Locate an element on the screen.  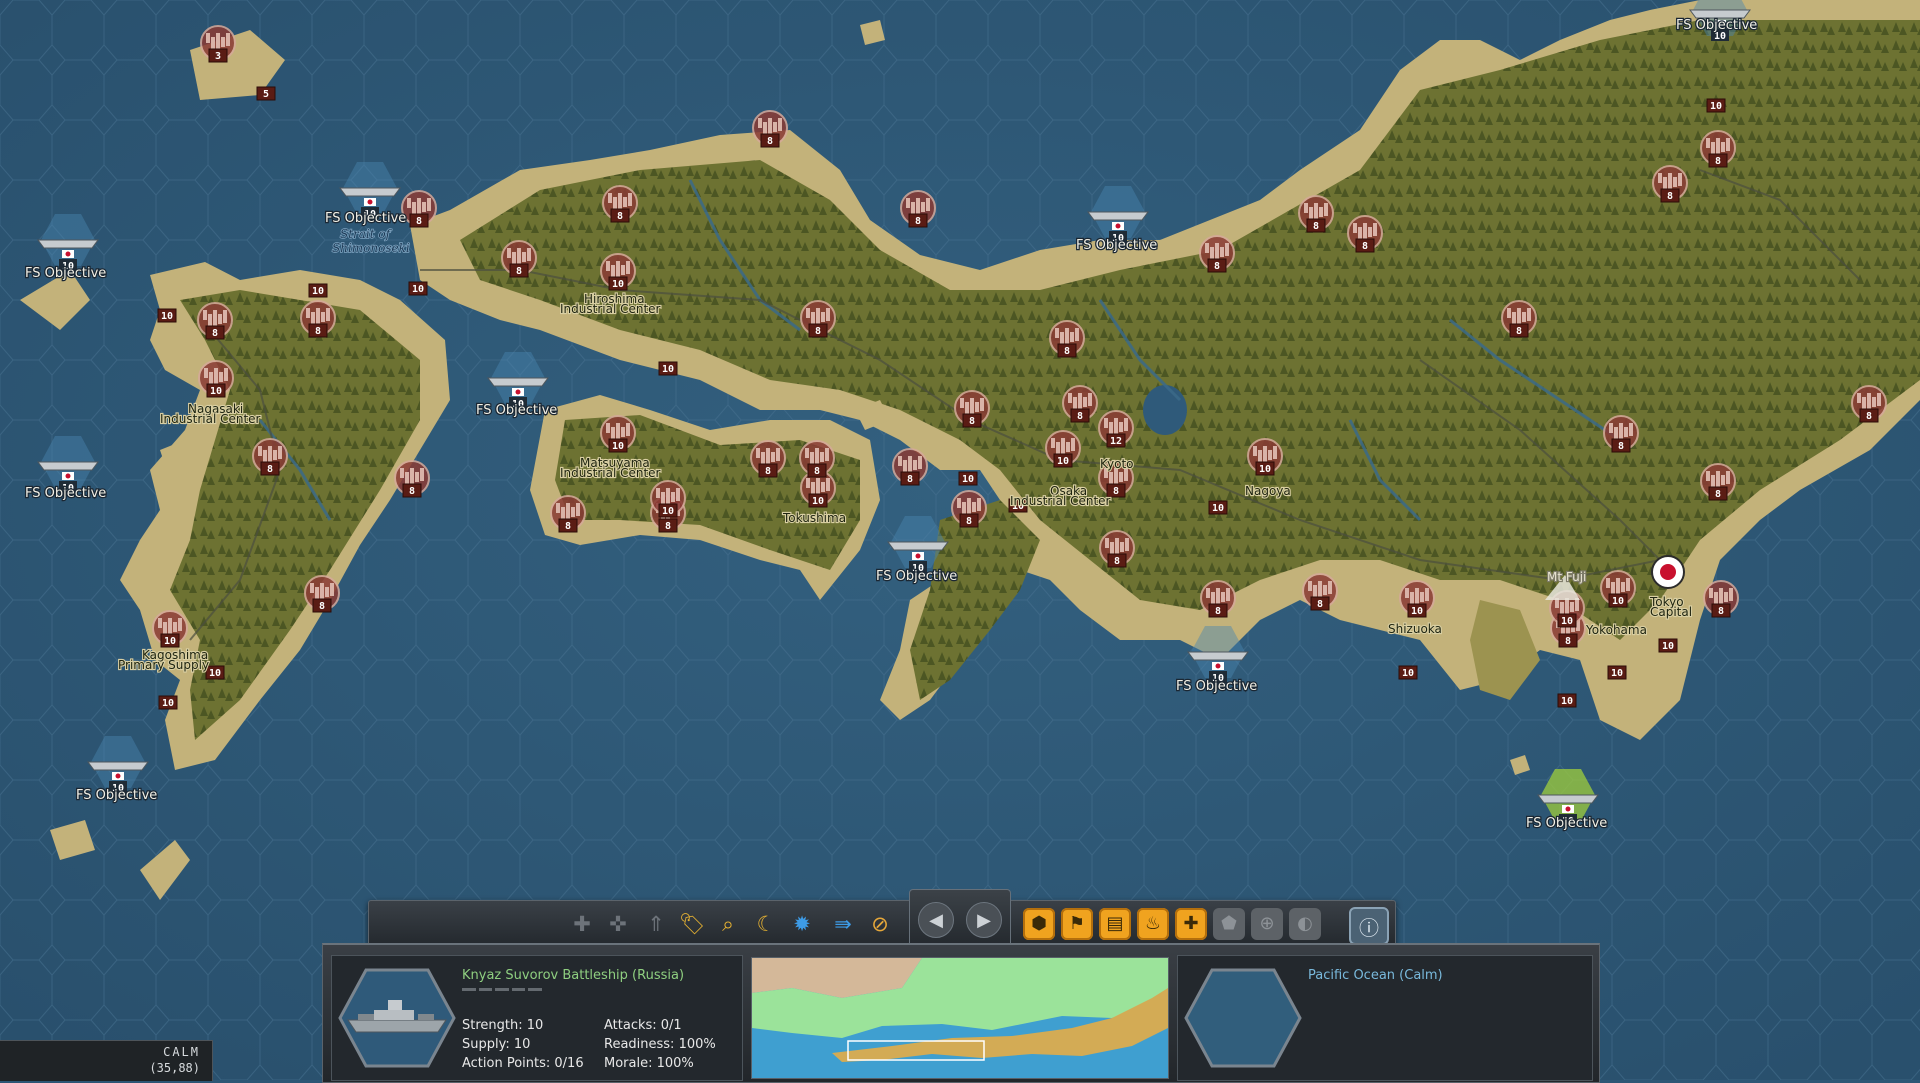
city-sublabel-matsuyama: Industrial Center is located at coordinates (610, 473).